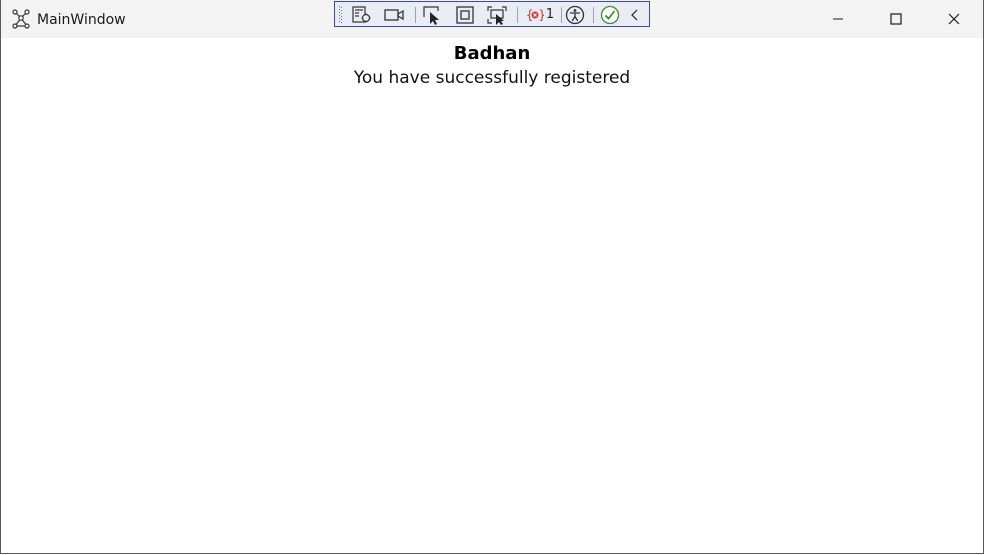  I want to click on registration-message: You have successfully registered, so click(492, 78).